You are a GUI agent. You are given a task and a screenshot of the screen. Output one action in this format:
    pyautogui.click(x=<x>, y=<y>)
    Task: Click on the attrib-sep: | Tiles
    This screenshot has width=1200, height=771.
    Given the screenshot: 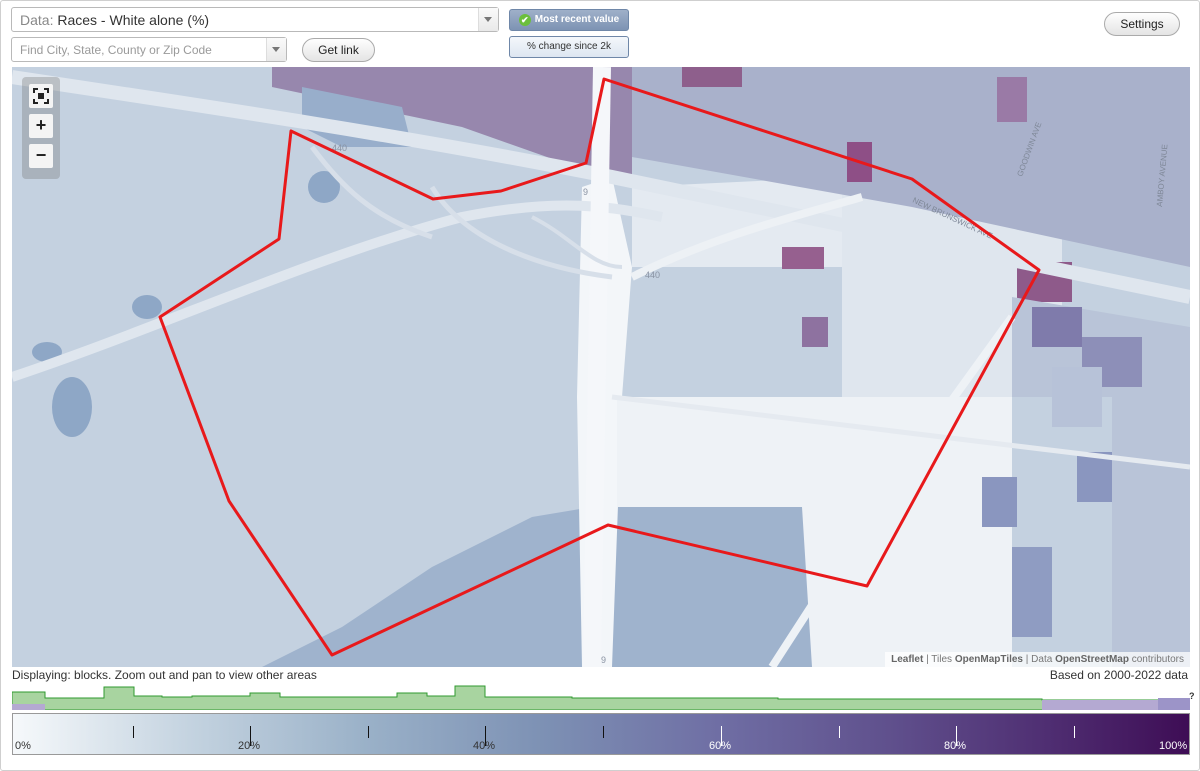 What is the action you would take?
    pyautogui.click(x=939, y=659)
    